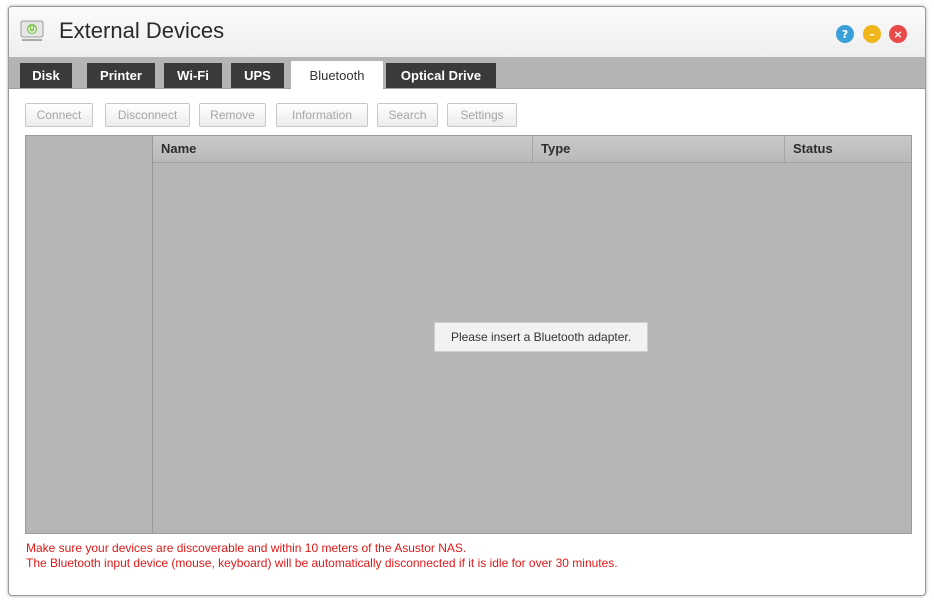 This screenshot has width=934, height=601. I want to click on title-bar: External Devices ? – ×, so click(467, 32).